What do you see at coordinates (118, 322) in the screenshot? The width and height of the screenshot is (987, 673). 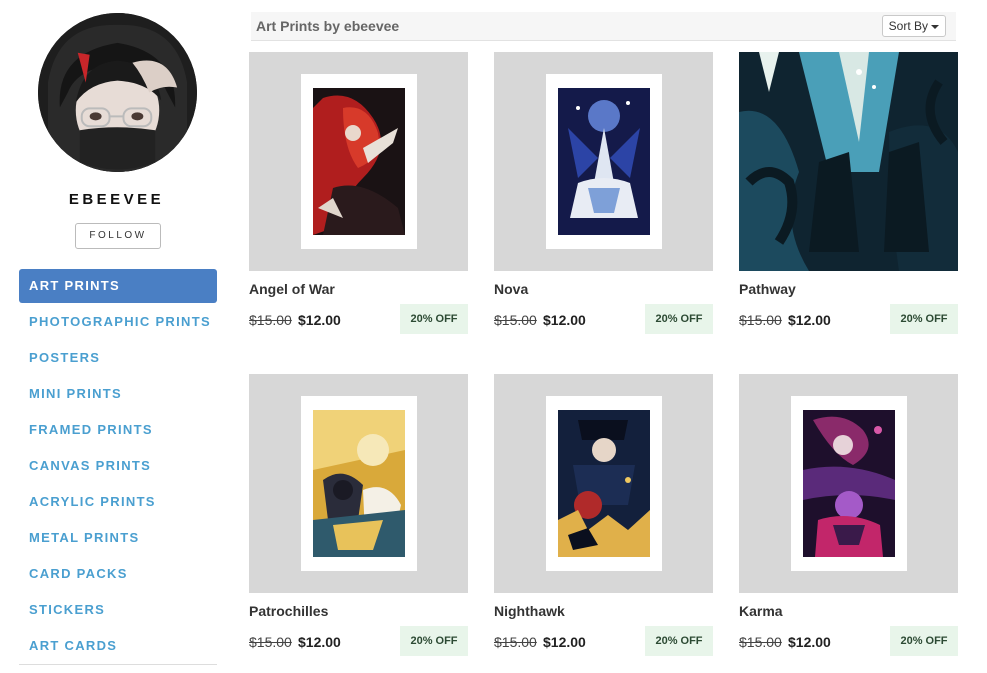 I see `nav-item-photographic-prints: PHOTOGRAPHIC PRINTS` at bounding box center [118, 322].